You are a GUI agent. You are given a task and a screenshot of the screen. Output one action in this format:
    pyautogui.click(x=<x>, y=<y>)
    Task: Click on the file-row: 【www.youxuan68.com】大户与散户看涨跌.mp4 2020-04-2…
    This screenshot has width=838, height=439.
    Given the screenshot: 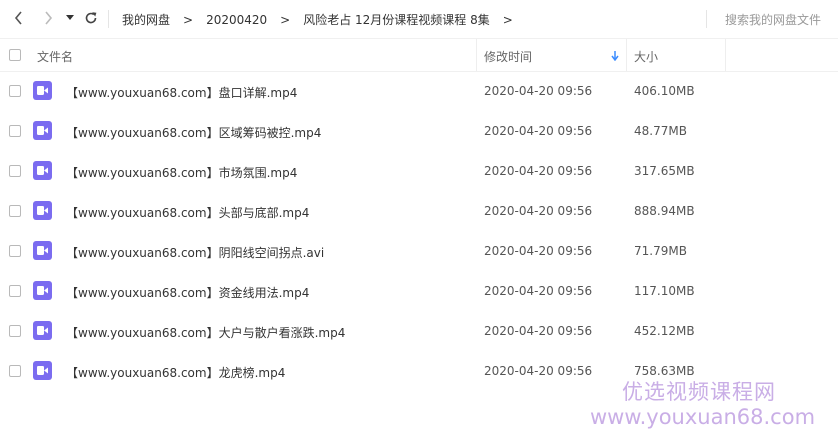 What is the action you would take?
    pyautogui.click(x=419, y=331)
    